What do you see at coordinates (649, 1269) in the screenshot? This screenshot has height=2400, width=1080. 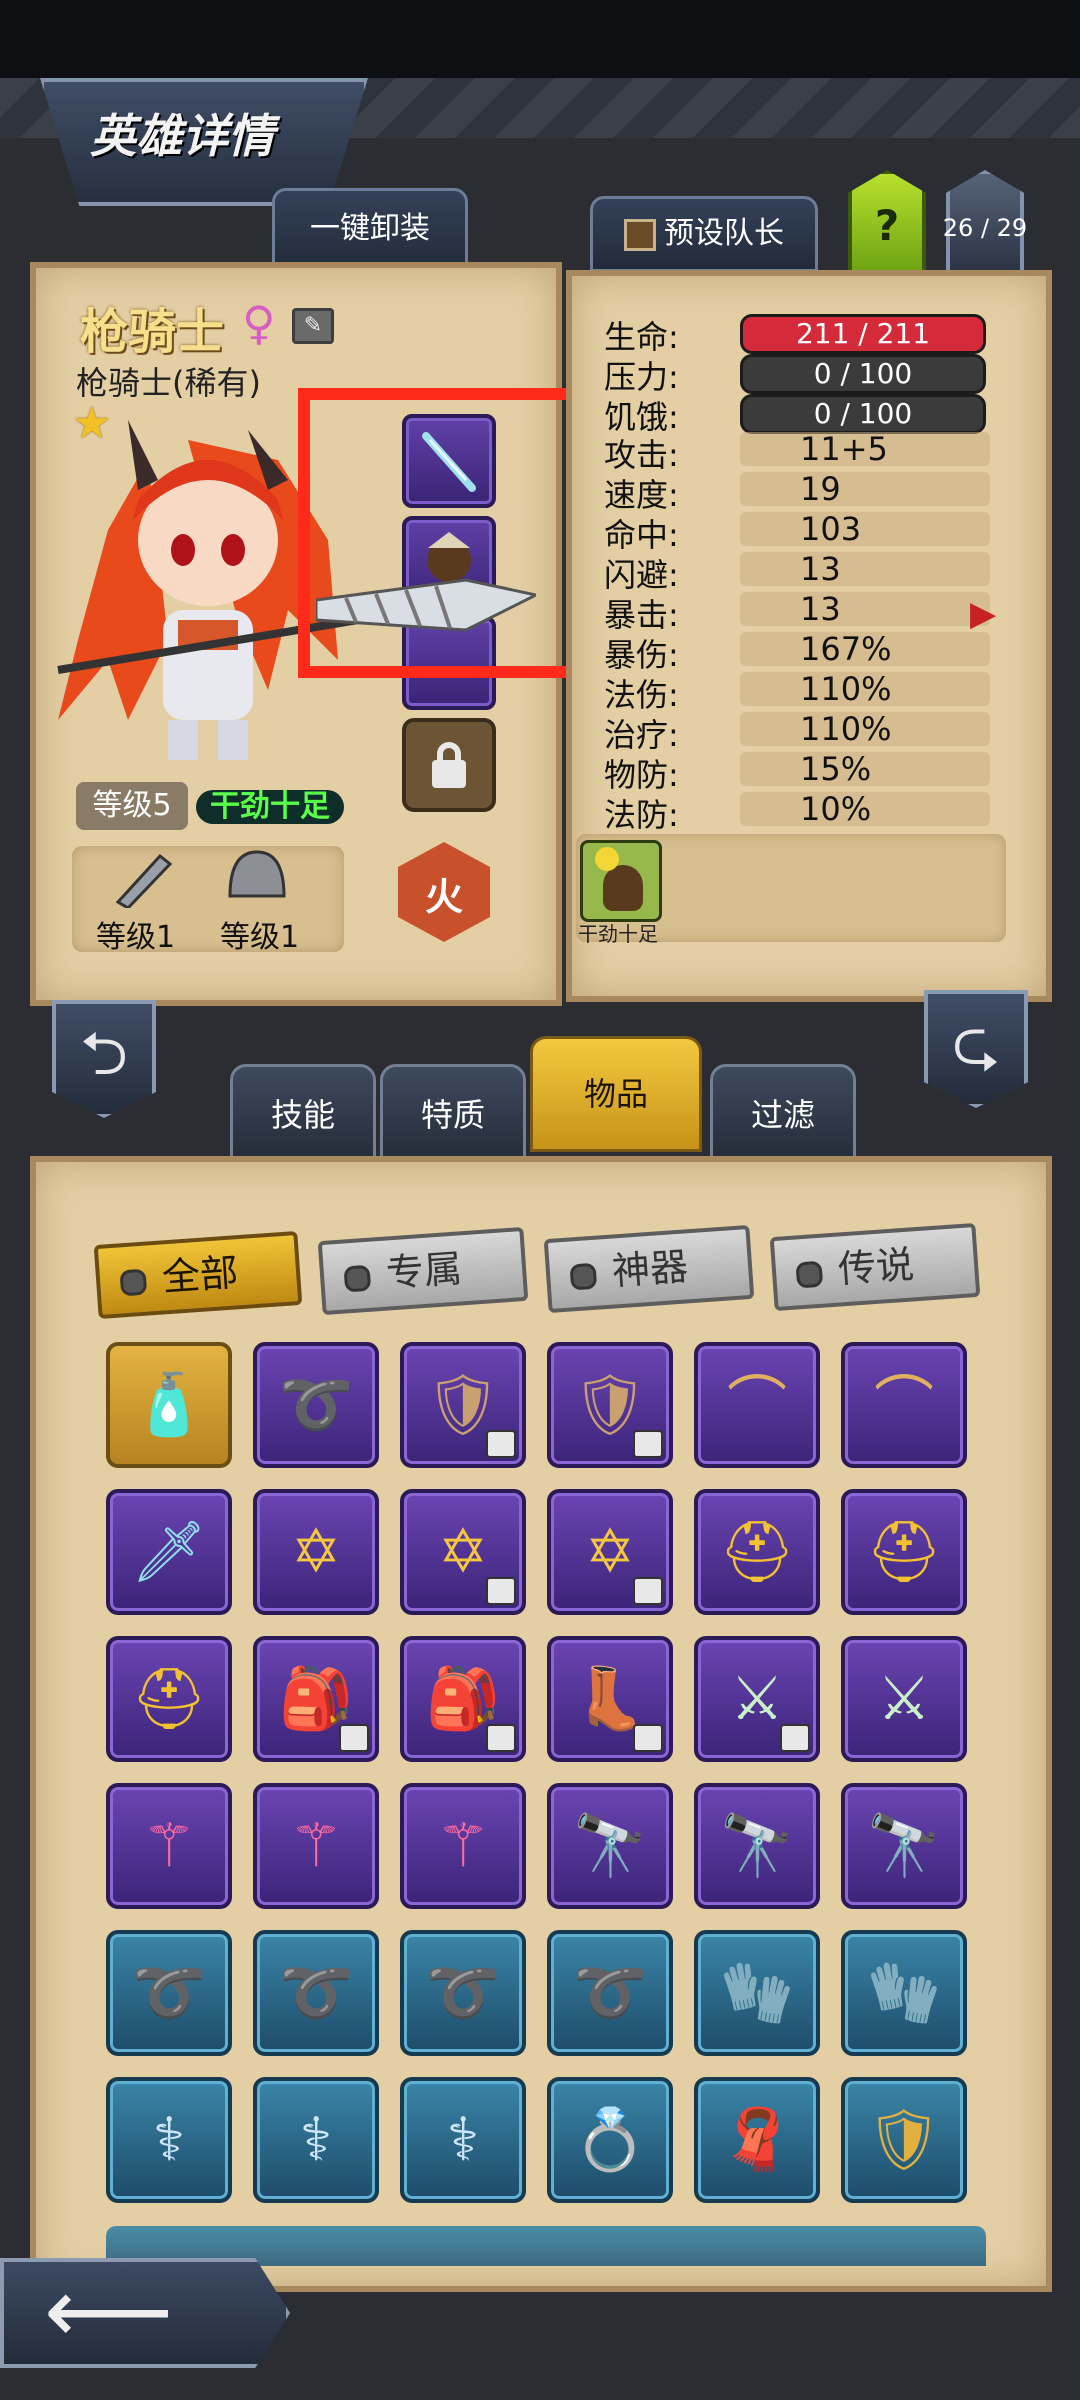 I see `filter-artifact: 神器` at bounding box center [649, 1269].